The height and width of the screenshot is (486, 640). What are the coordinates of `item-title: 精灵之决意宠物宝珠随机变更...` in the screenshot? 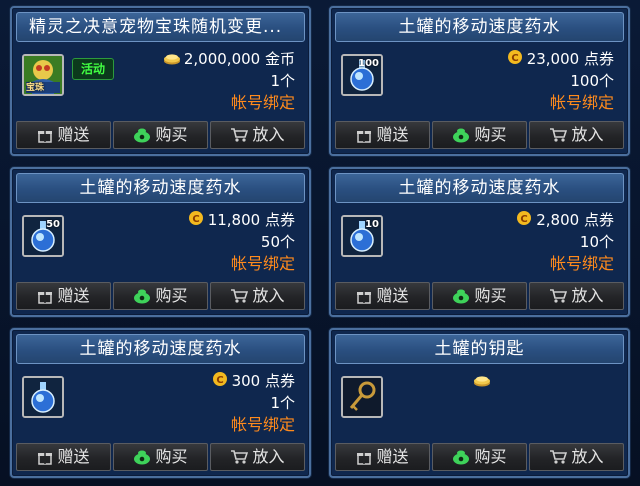 It's located at (160, 27).